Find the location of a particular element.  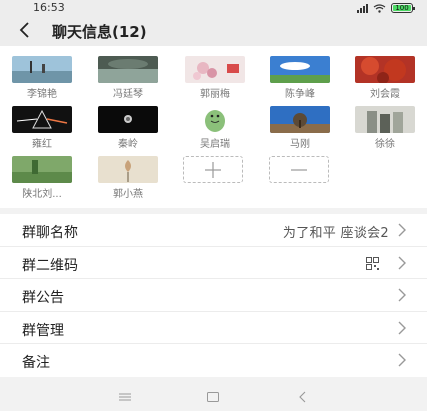

wifi-icon is located at coordinates (379, 8).